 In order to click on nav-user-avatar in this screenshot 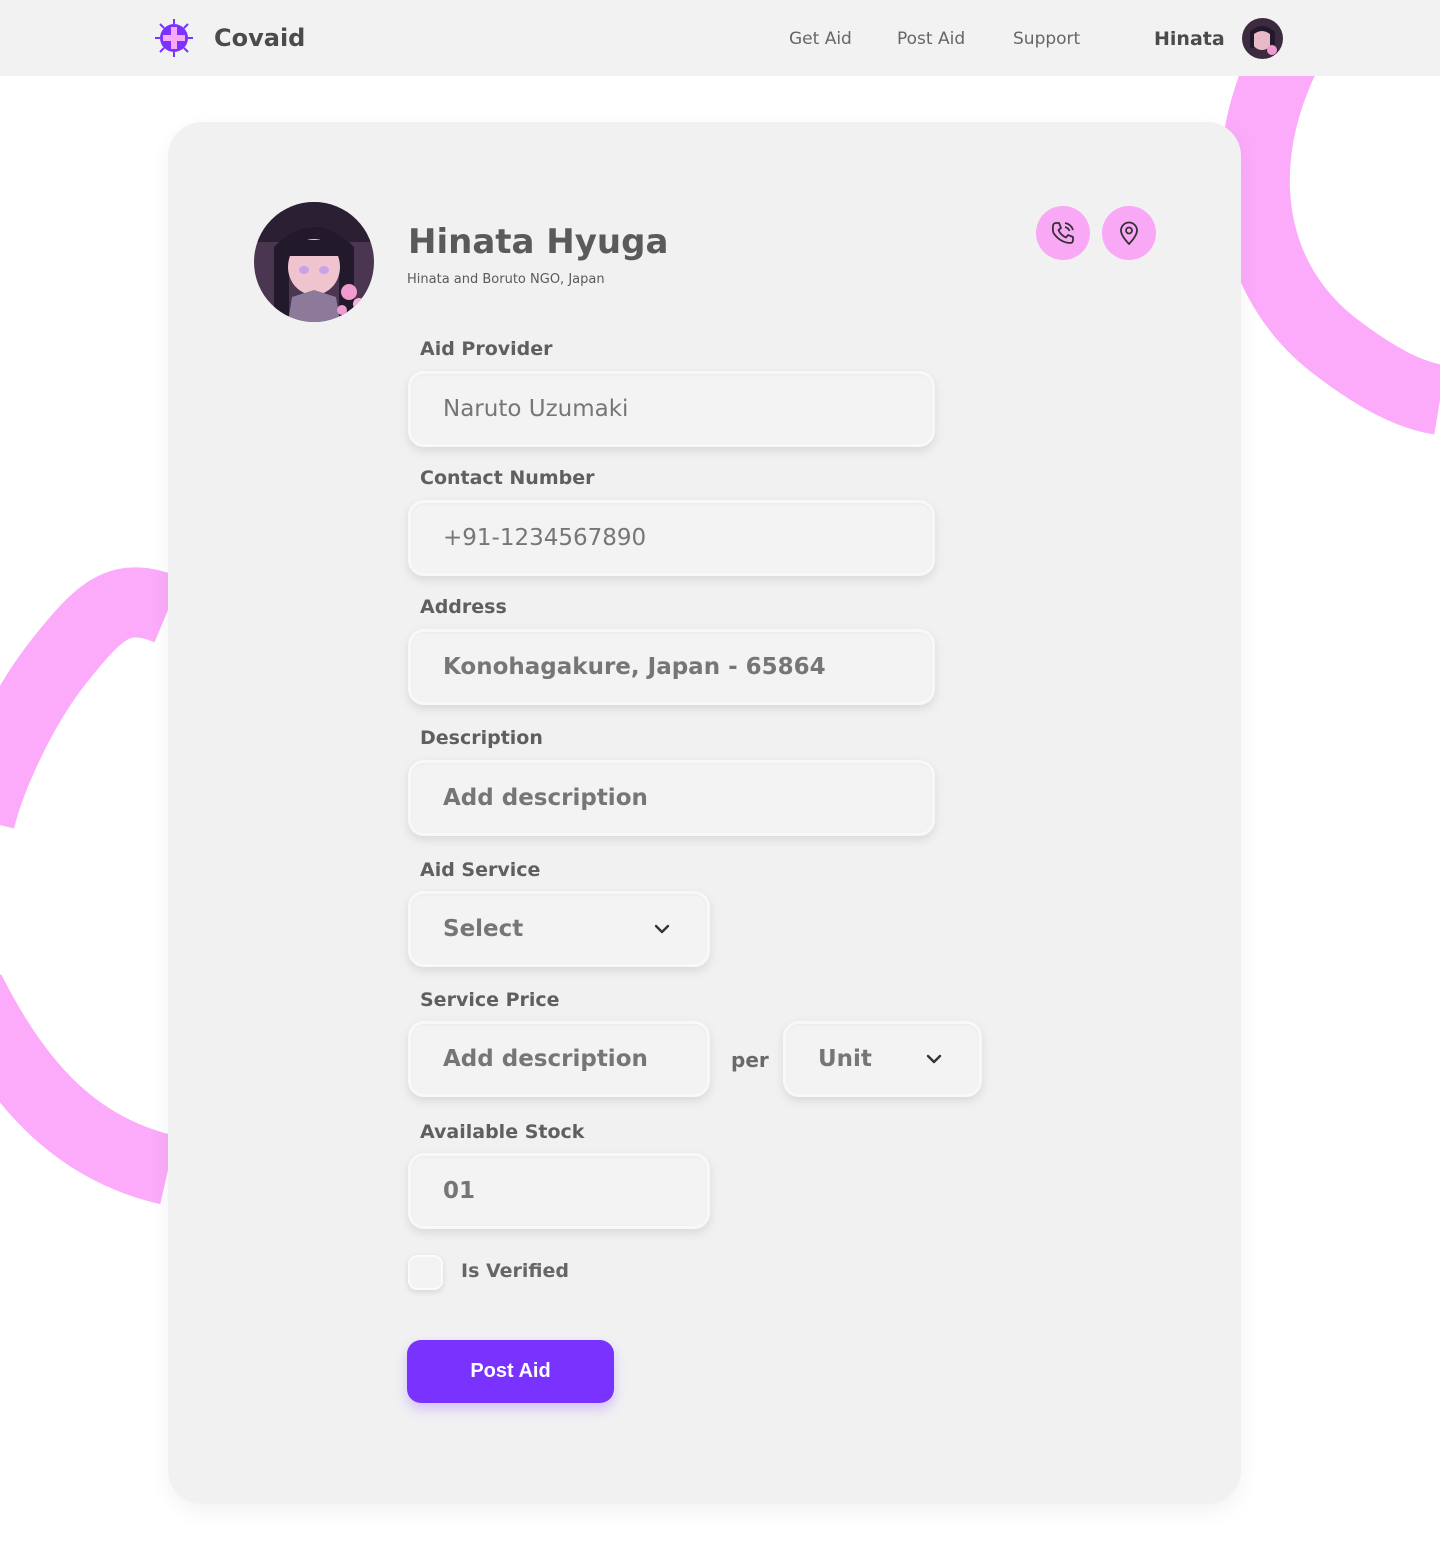, I will do `click(1262, 38)`.